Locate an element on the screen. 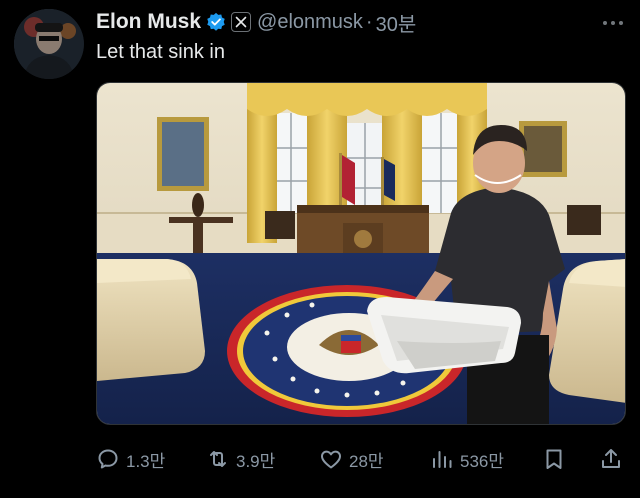 This screenshot has width=640, height=498. verified-badge-icon is located at coordinates (216, 22).